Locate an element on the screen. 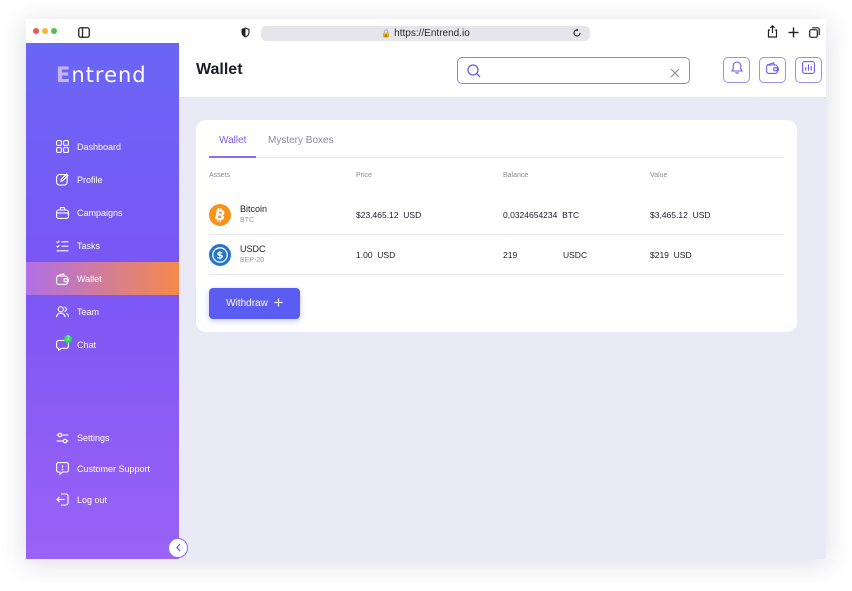 The image size is (852, 591). sidebar-item-label: Team is located at coordinates (88, 311).